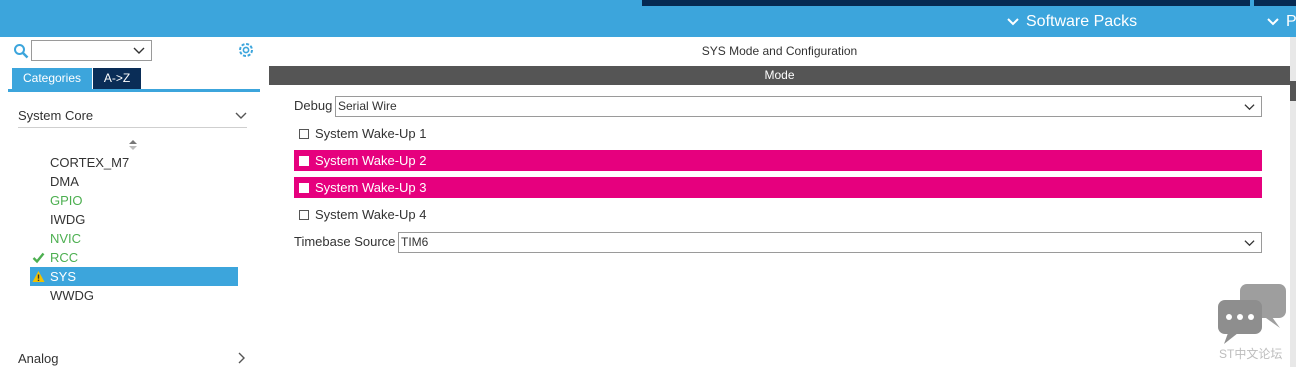 This screenshot has width=1296, height=370. What do you see at coordinates (38, 276) in the screenshot?
I see `warning-icon` at bounding box center [38, 276].